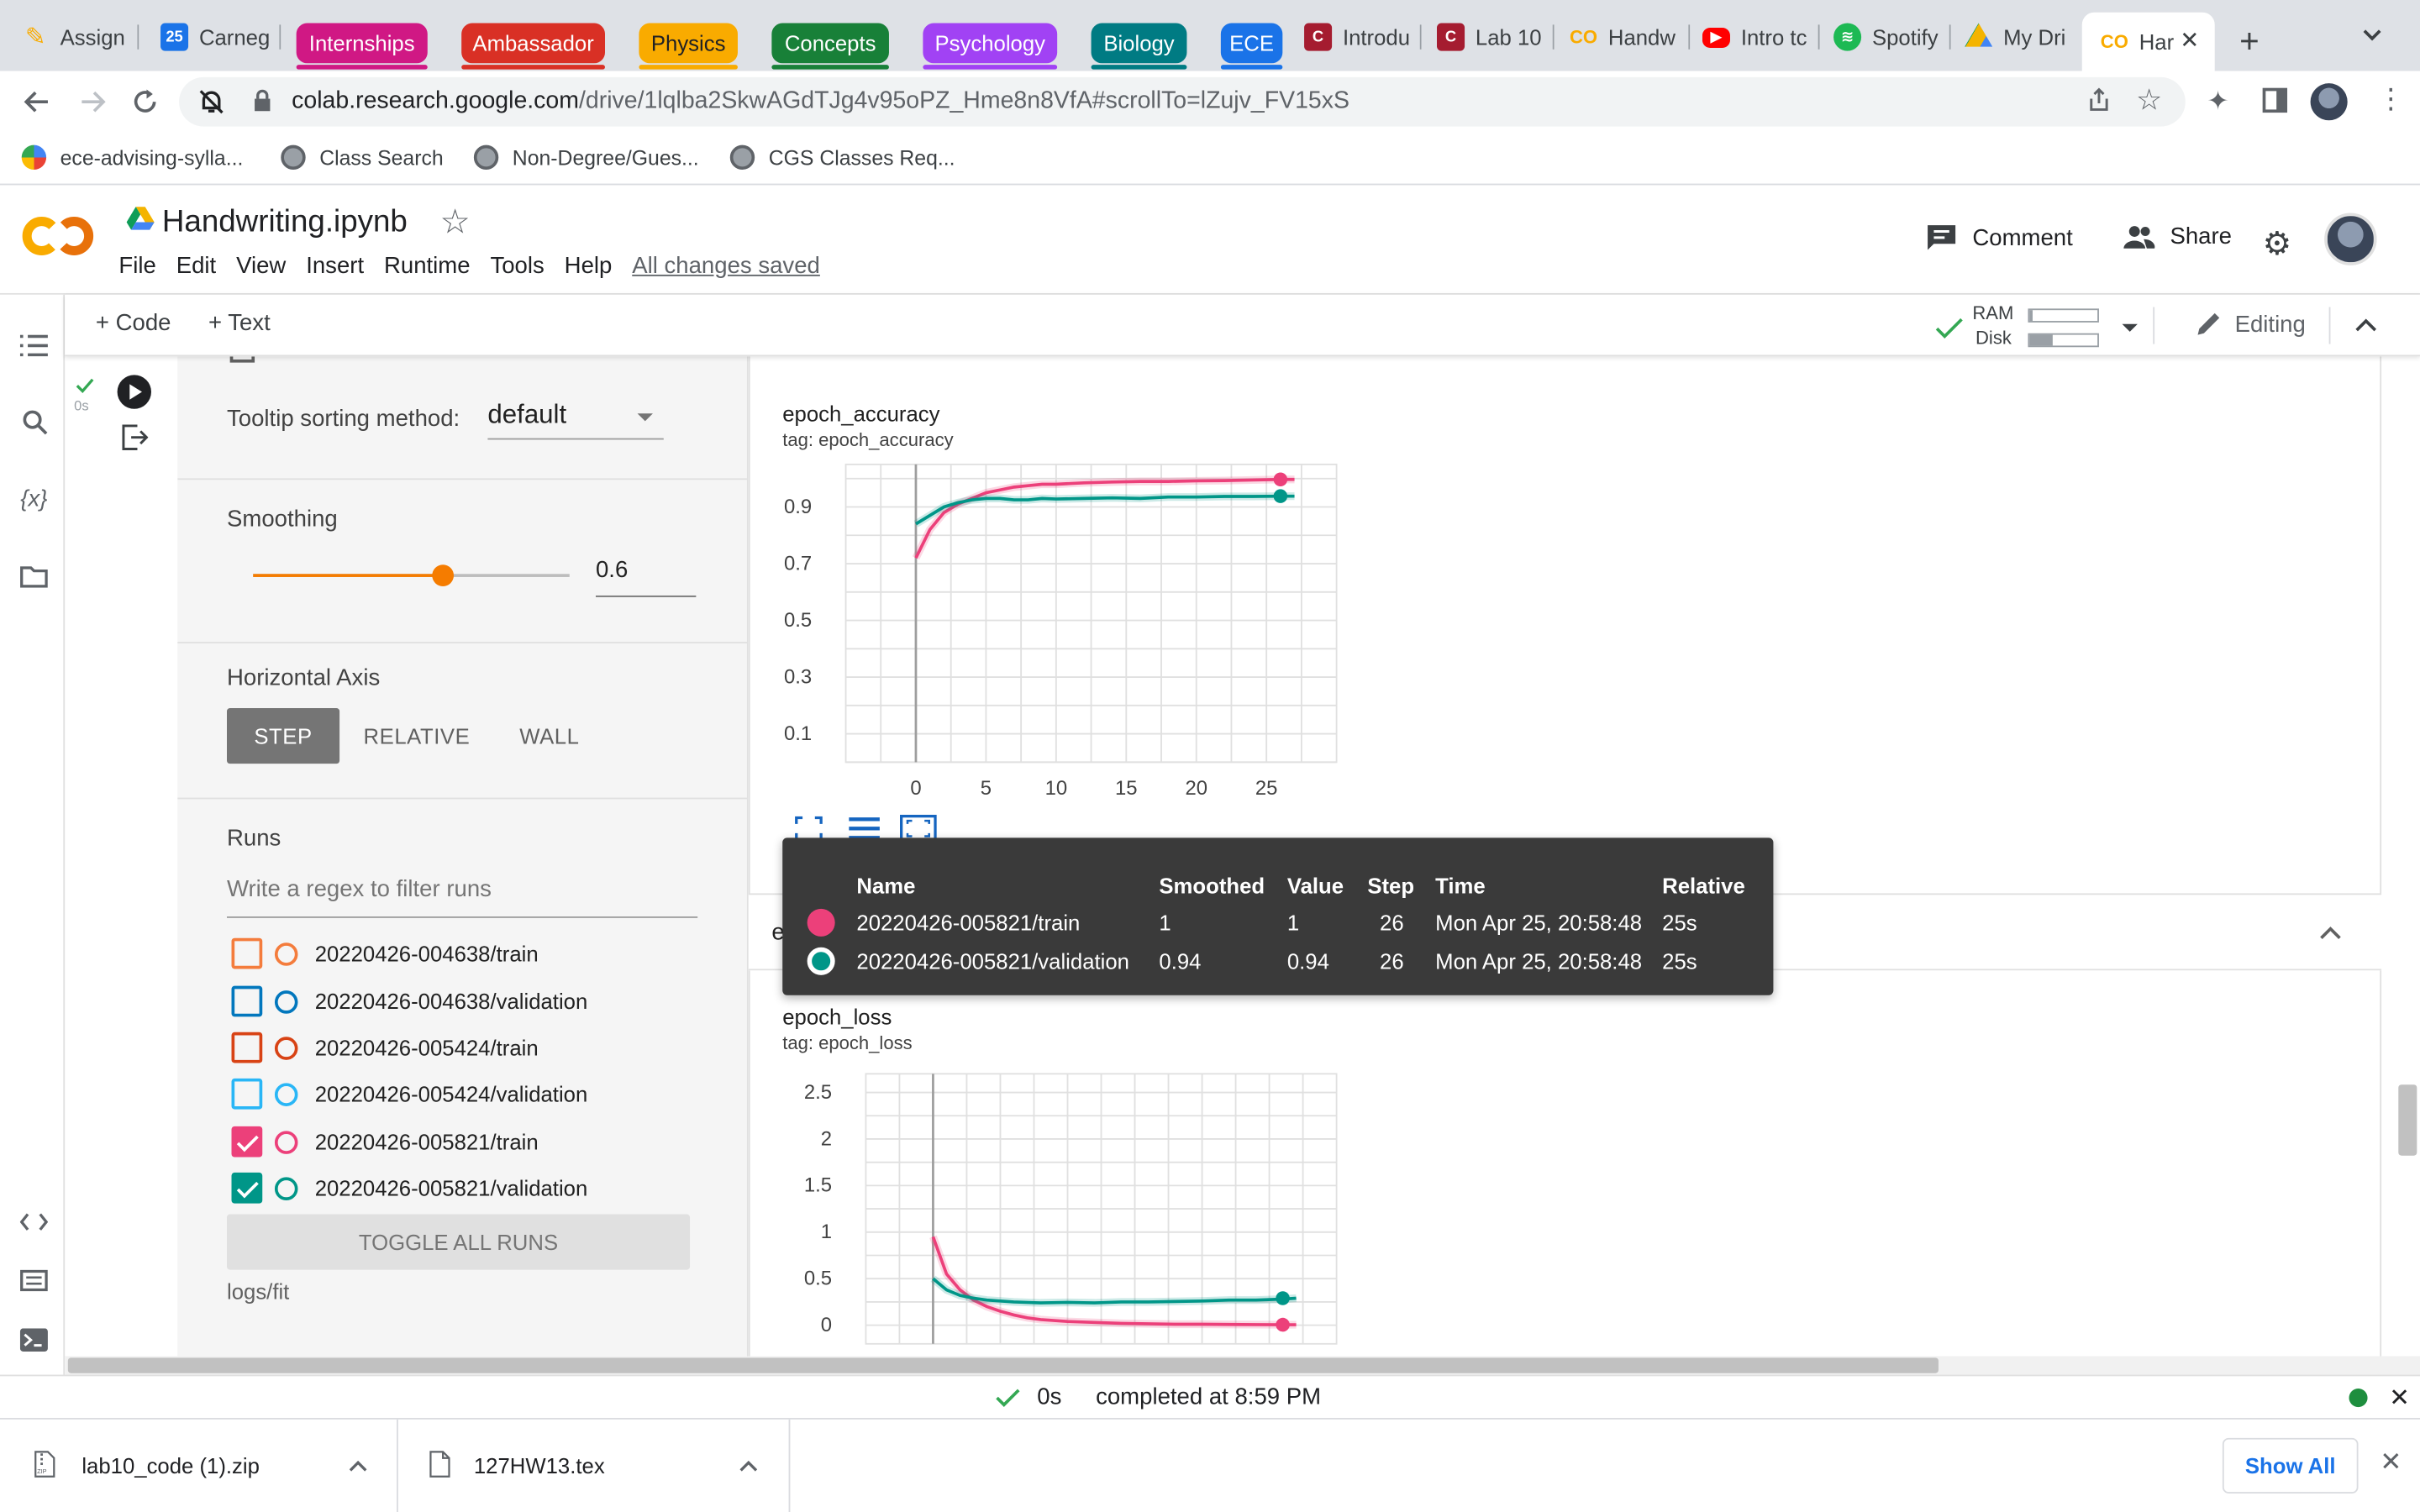 Image resolution: width=2420 pixels, height=1512 pixels. I want to click on close-download-shelf-icon: ✕, so click(2391, 1462).